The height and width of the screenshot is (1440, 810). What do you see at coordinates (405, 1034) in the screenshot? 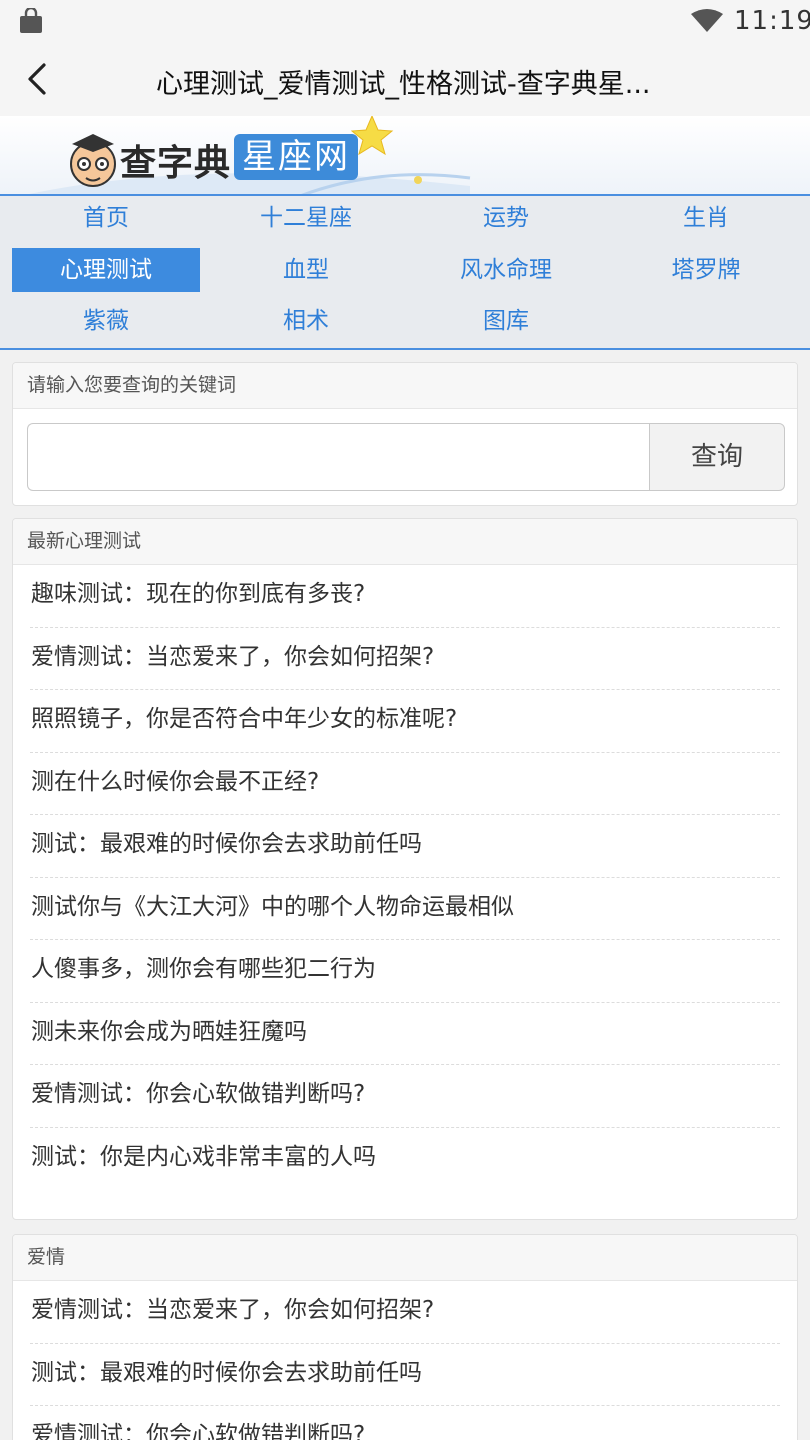
I see `list-item: 测未来你会成为晒娃狂魔吗` at bounding box center [405, 1034].